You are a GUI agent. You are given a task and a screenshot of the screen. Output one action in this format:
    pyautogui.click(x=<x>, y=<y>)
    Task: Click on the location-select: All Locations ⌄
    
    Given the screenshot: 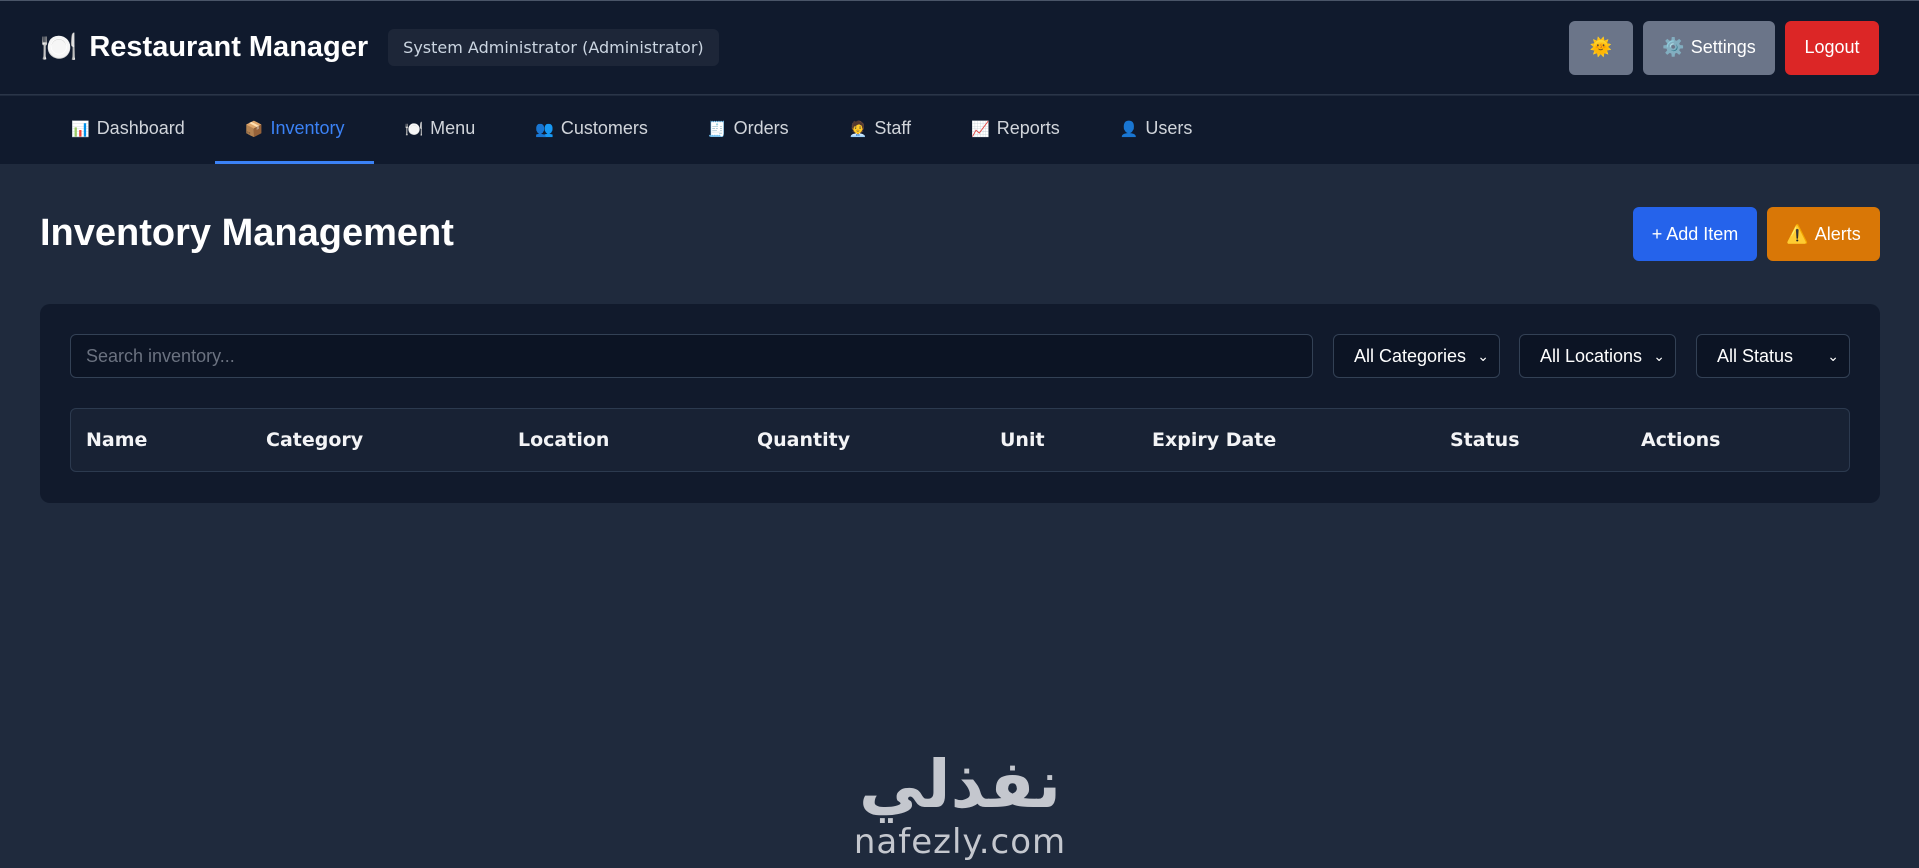 What is the action you would take?
    pyautogui.click(x=1597, y=356)
    